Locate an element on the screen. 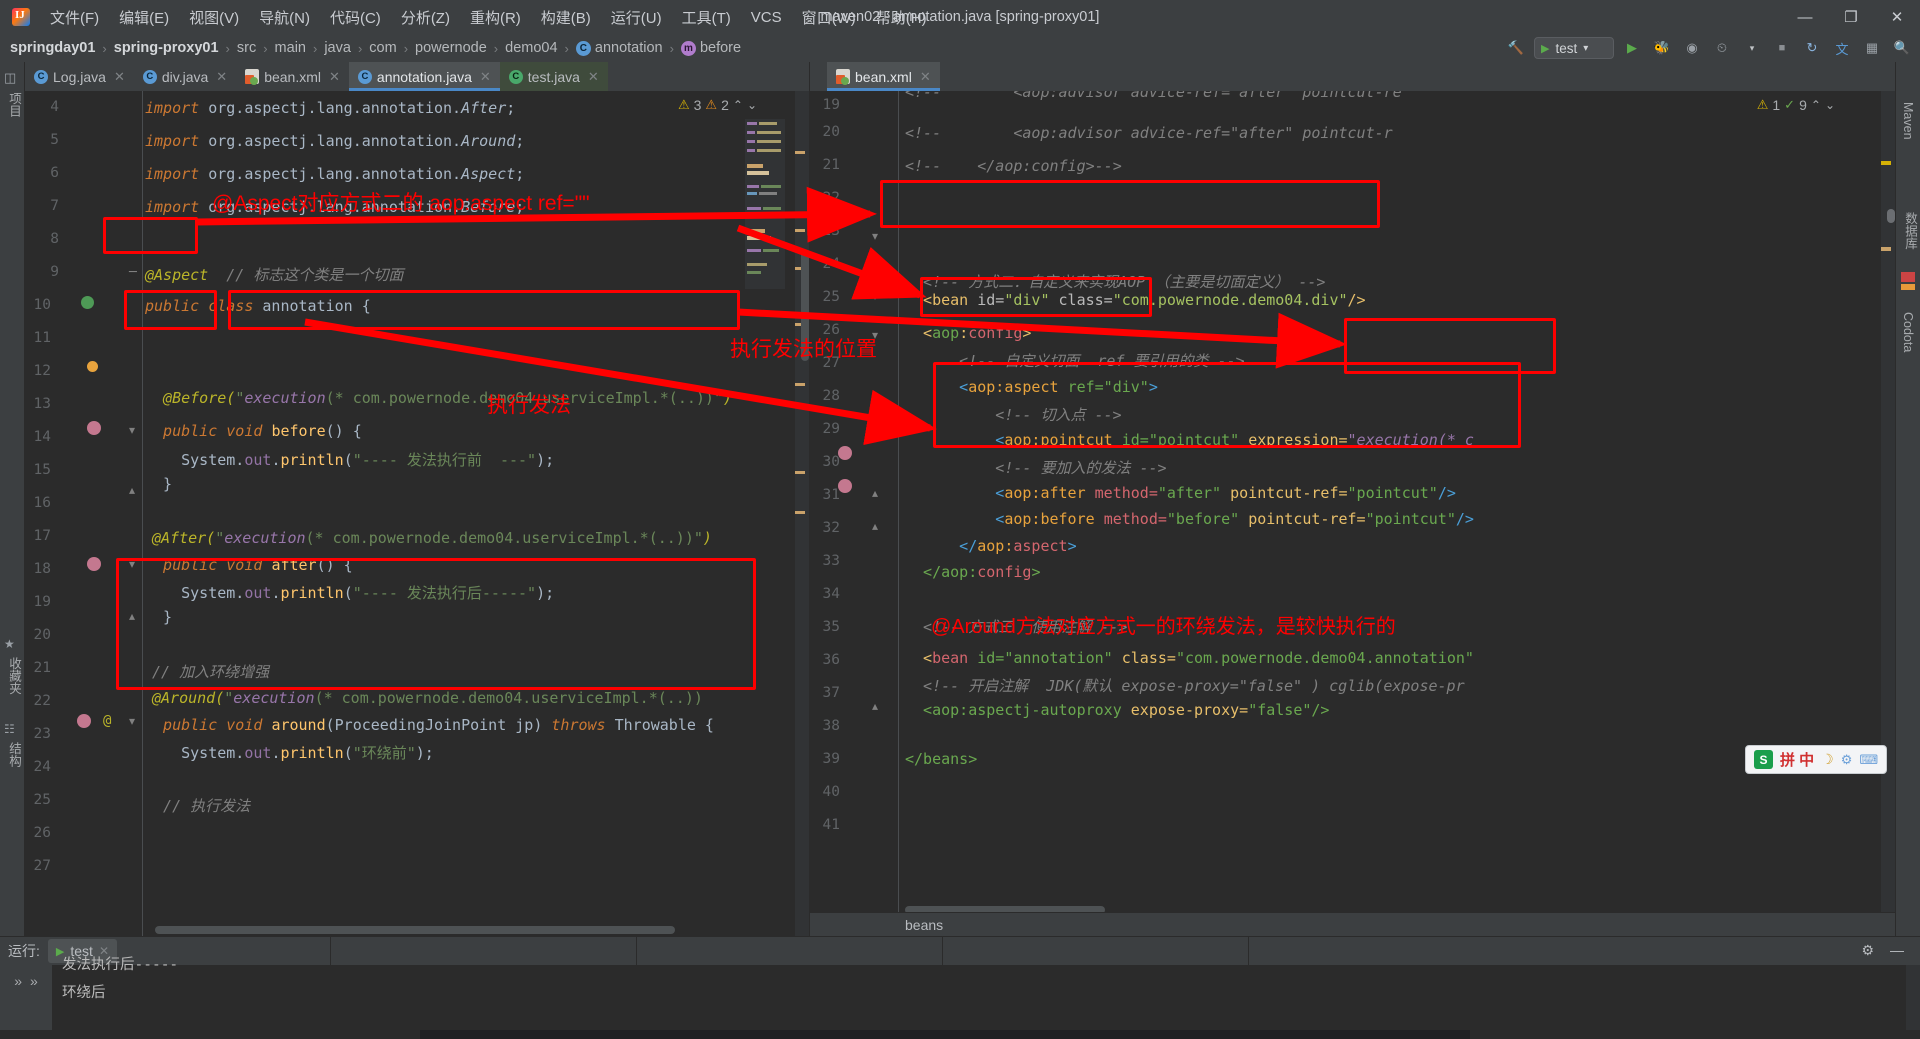 This screenshot has width=1920, height=1039. ime-indicator: S 拼 中 ☽ ⚙ ⌨ is located at coordinates (1816, 759).